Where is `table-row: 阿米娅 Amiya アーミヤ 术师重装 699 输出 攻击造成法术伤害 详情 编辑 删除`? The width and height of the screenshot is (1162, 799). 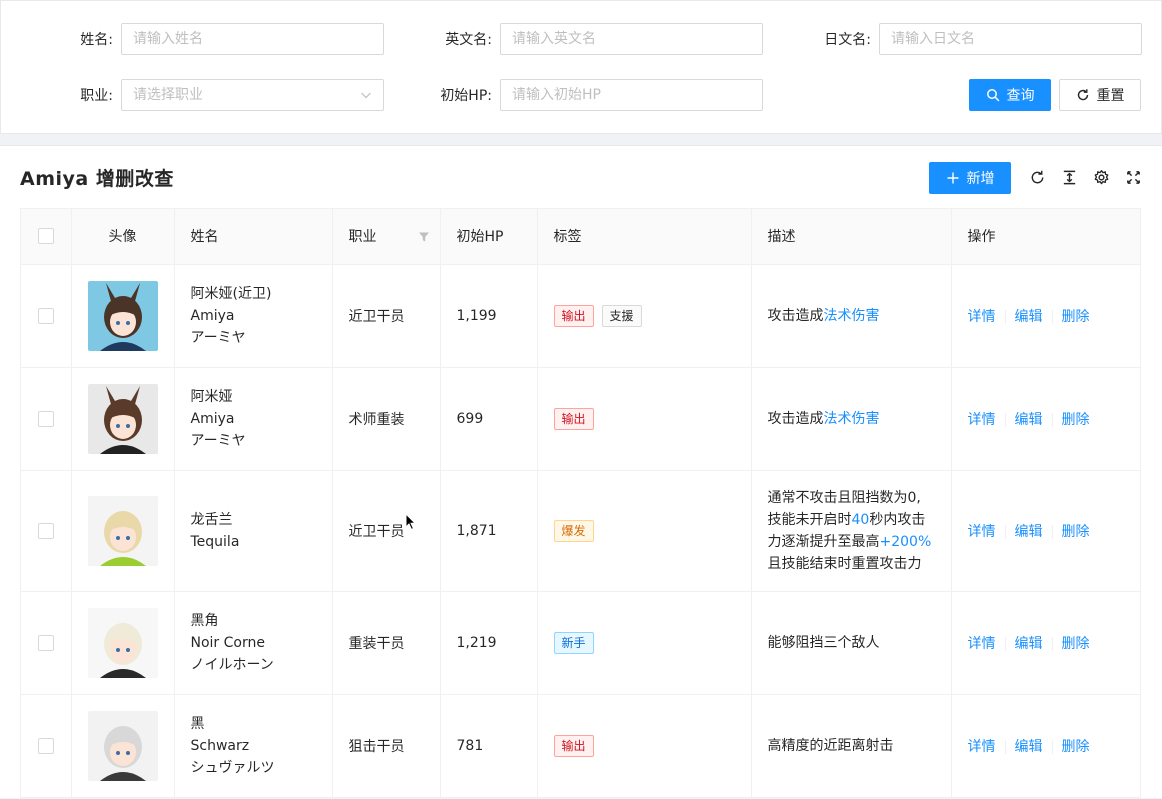
table-row: 阿米娅 Amiya アーミヤ 术师重装 699 输出 攻击造成法术伤害 详情 编辑 删除 is located at coordinates (580, 419).